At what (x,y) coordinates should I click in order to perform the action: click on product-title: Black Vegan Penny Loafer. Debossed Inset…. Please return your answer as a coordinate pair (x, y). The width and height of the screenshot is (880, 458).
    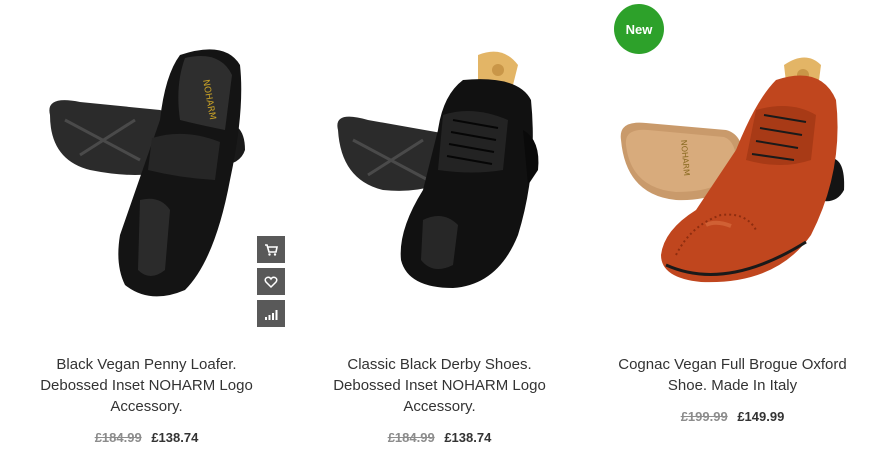
    Looking at the image, I should click on (146, 385).